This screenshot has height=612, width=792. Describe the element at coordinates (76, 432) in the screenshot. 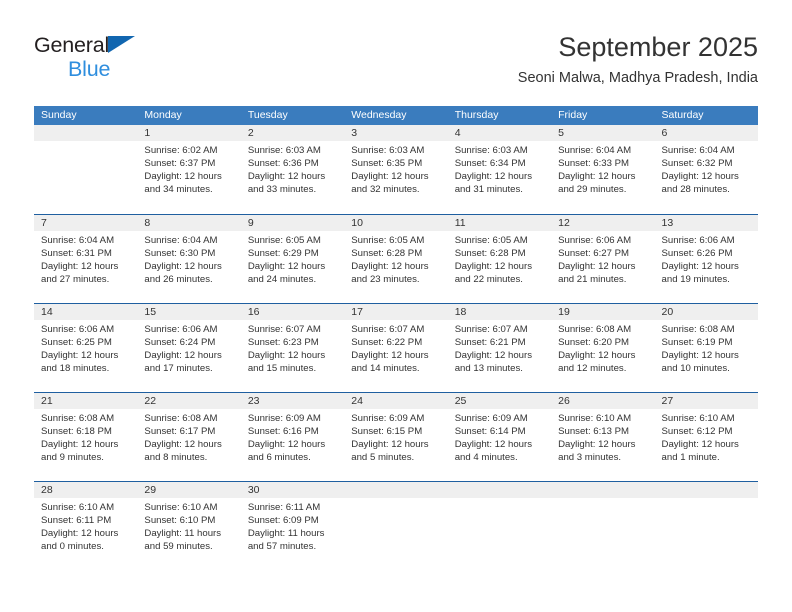

I see `sunset-text: Sunset: 6:18 PM` at that location.